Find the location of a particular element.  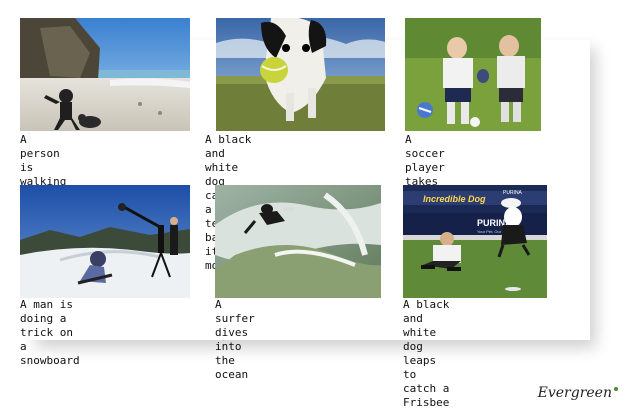

snowboard-image is located at coordinates (105, 241).